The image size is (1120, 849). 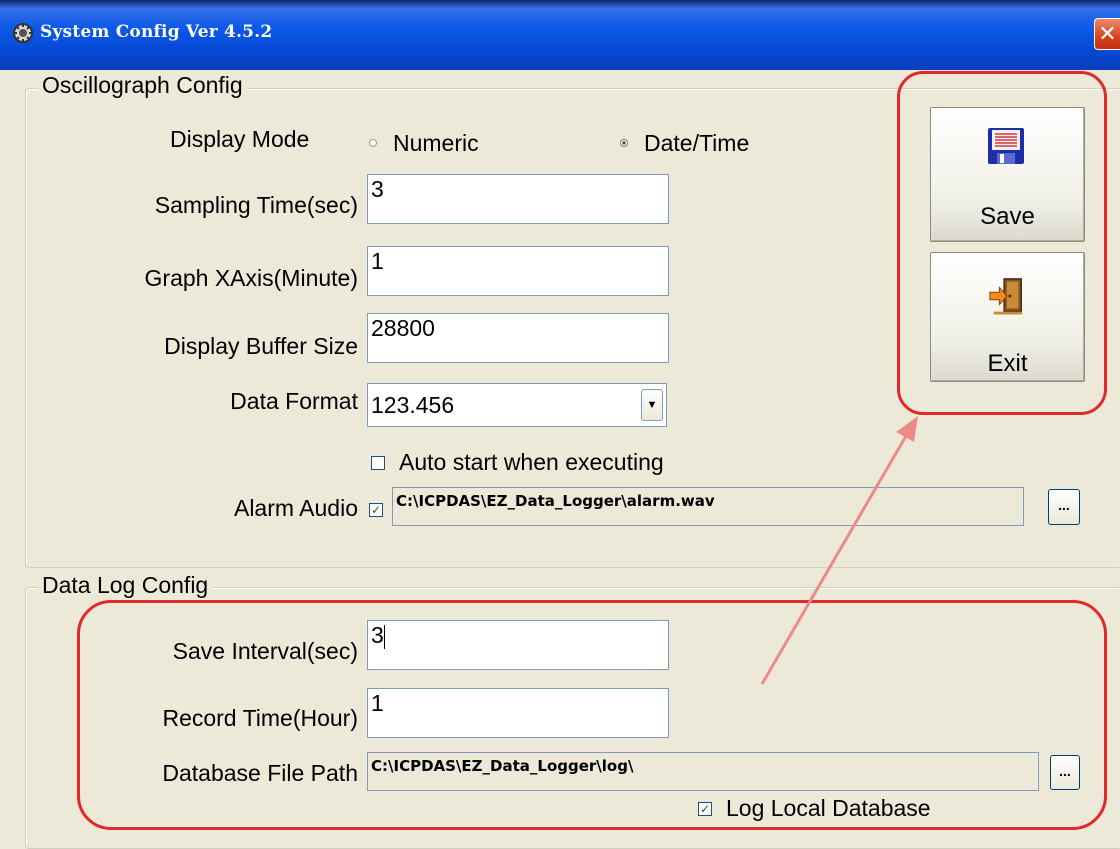 I want to click on data-format-label: Data Format, so click(x=294, y=401).